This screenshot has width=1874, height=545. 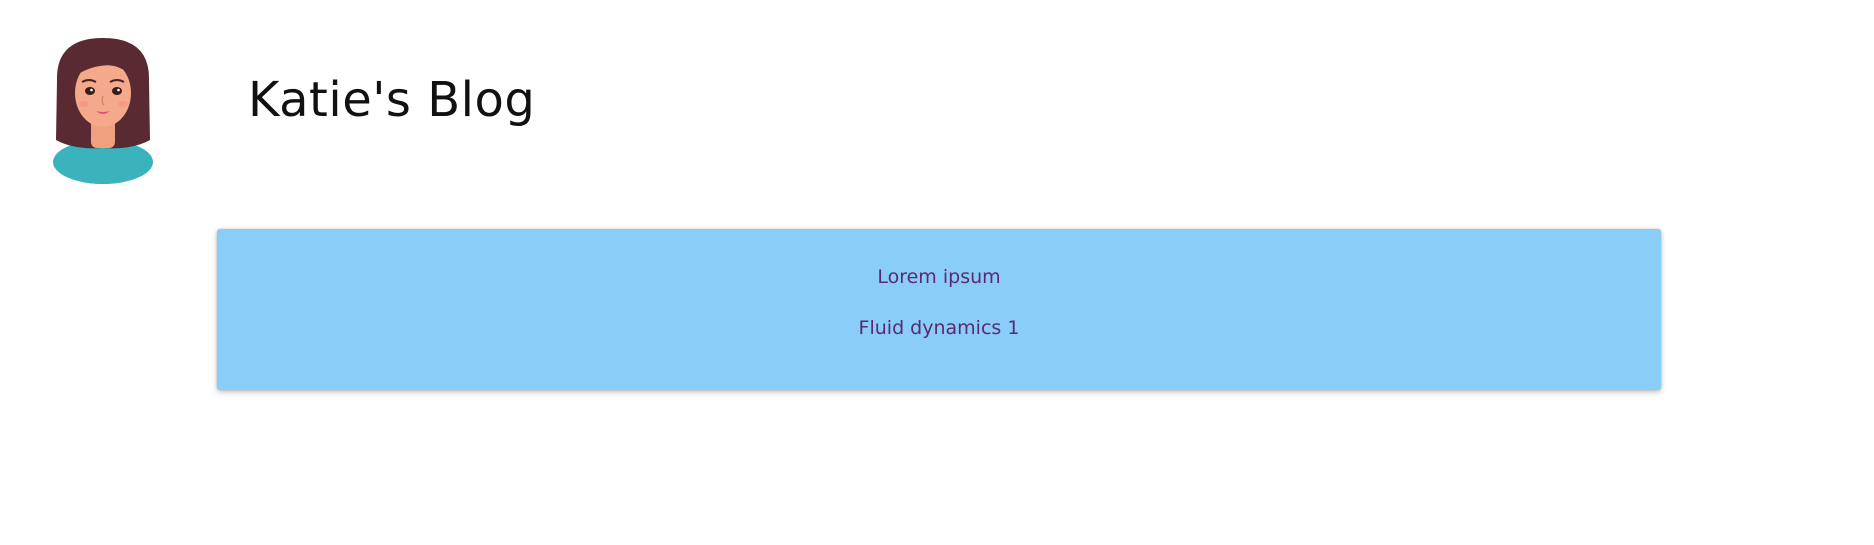 I want to click on post-subtitle-link: Fluid dynamics 1, so click(x=939, y=328).